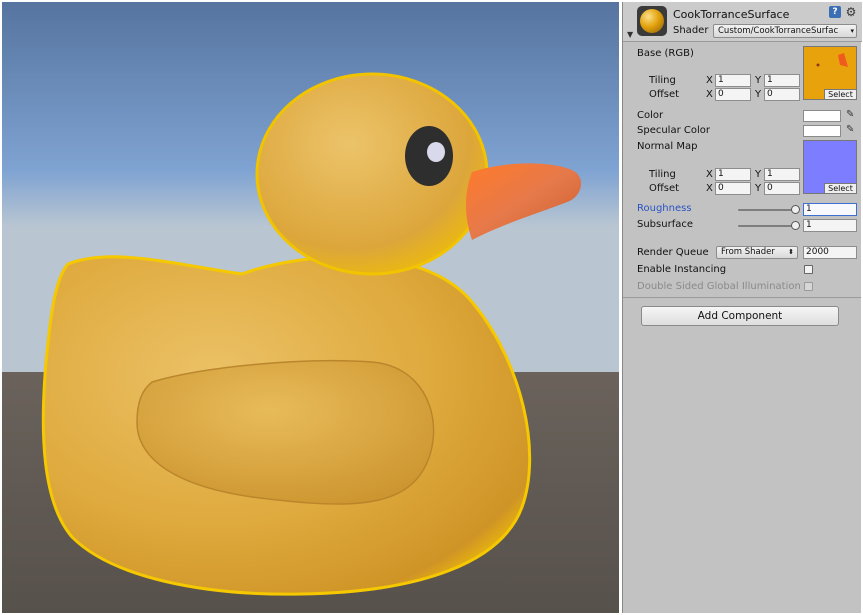 This screenshot has height=615, width=863. Describe the element at coordinates (767, 210) in the screenshot. I see `roughness-slider-track` at that location.